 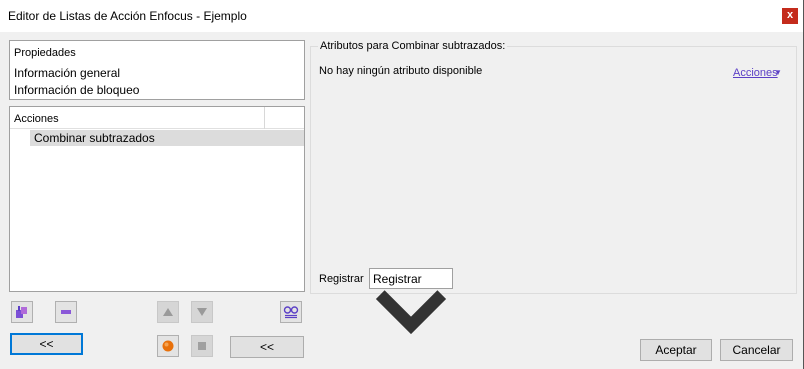 I want to click on column-divider, so click(x=264, y=118).